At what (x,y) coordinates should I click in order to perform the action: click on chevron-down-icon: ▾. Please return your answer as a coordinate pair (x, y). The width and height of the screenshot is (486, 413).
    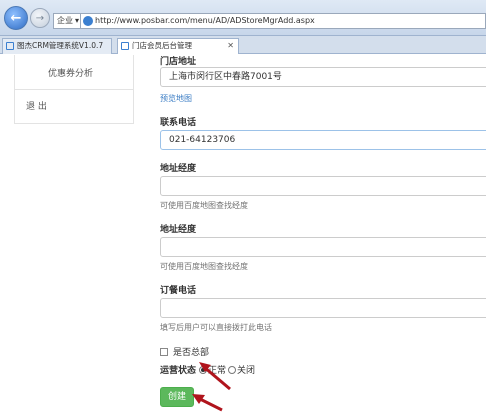
    Looking at the image, I should click on (77, 20).